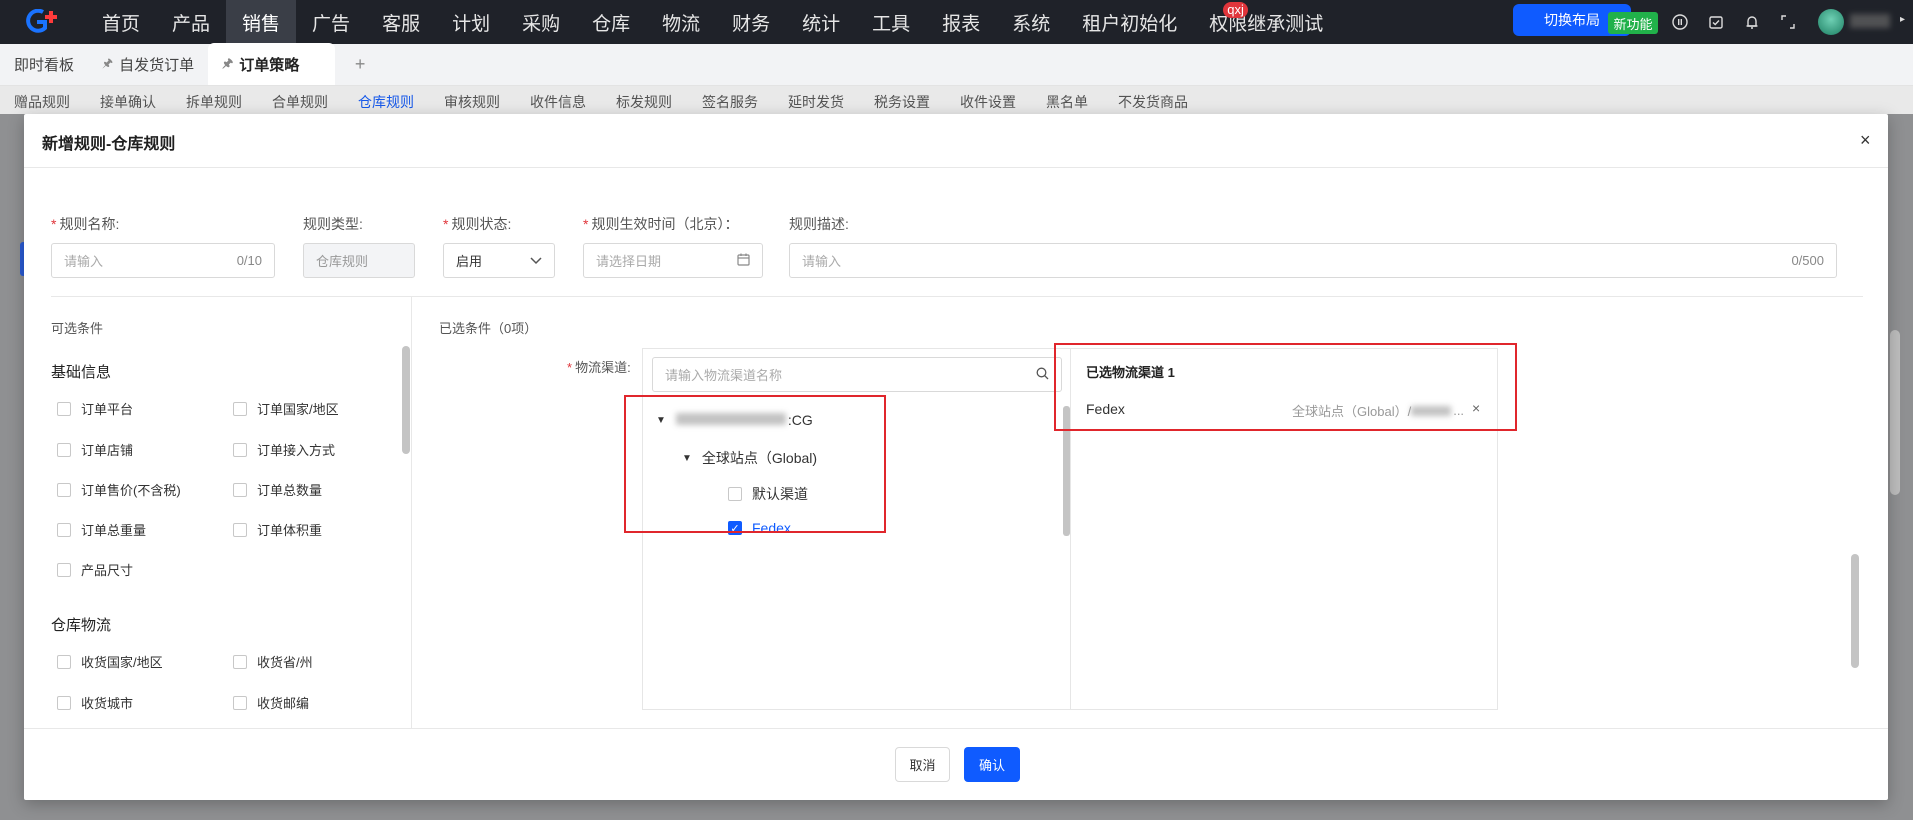 The height and width of the screenshot is (820, 1913). What do you see at coordinates (249, 260) in the screenshot?
I see `rule-name-count: 0/10` at bounding box center [249, 260].